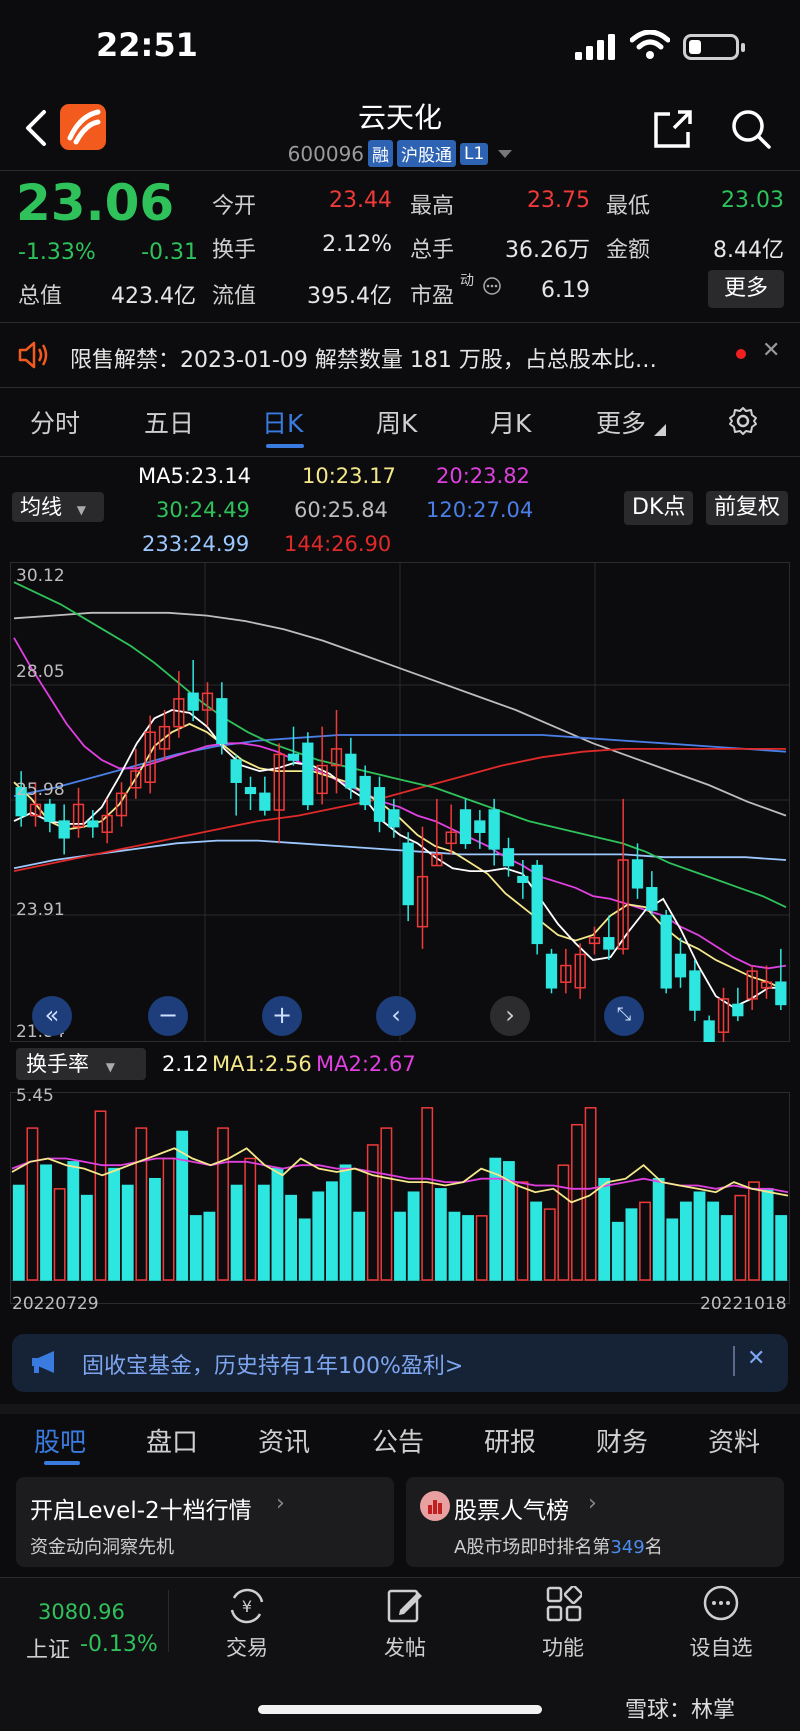  I want to click on y-tick: 30.12, so click(40, 576).